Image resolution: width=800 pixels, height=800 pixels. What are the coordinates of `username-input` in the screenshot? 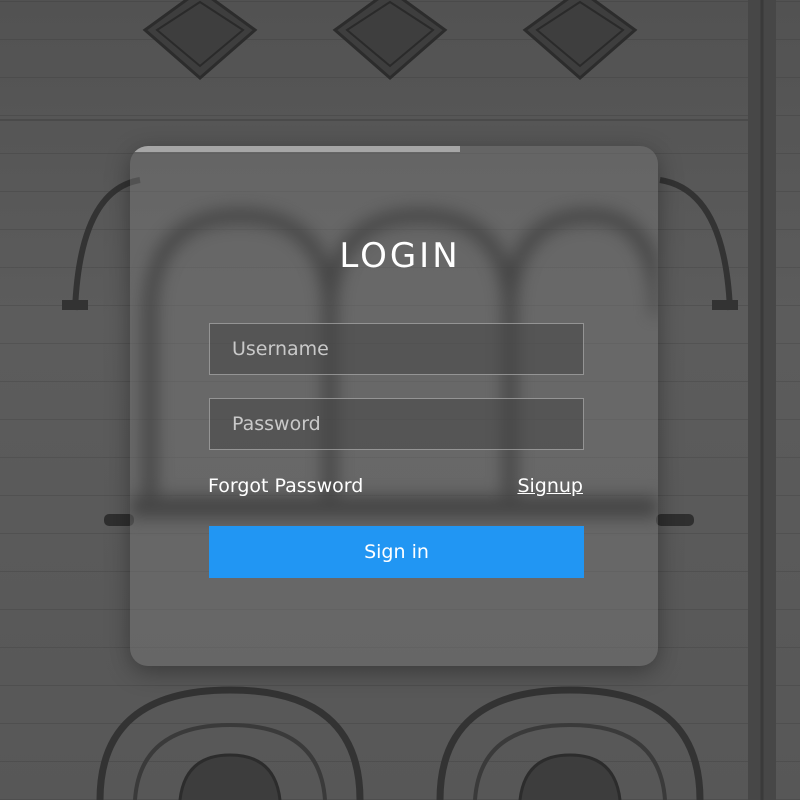 It's located at (396, 349).